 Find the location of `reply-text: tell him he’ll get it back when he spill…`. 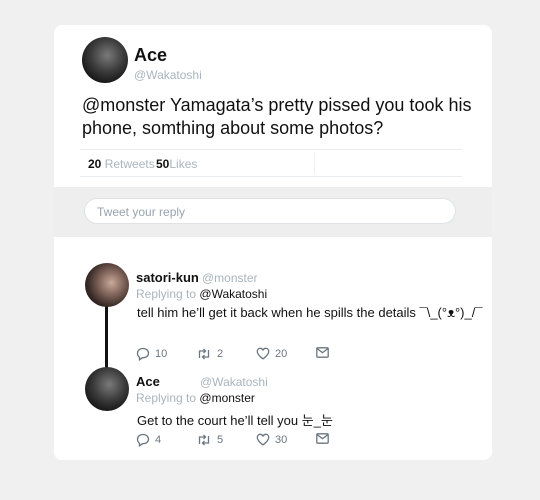

reply-text: tell him he’ll get it back when he spill… is located at coordinates (310, 312).